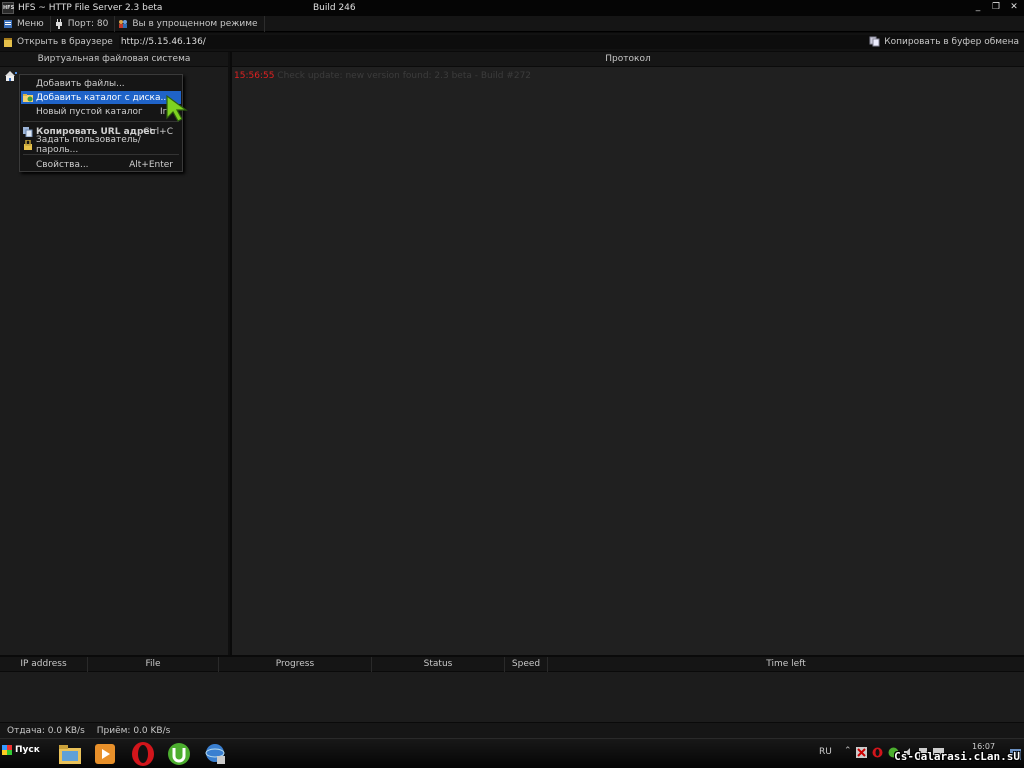 This screenshot has width=1024, height=768. What do you see at coordinates (957, 756) in the screenshot?
I see `watermark: Cs-Calarasi.cLan.sU` at bounding box center [957, 756].